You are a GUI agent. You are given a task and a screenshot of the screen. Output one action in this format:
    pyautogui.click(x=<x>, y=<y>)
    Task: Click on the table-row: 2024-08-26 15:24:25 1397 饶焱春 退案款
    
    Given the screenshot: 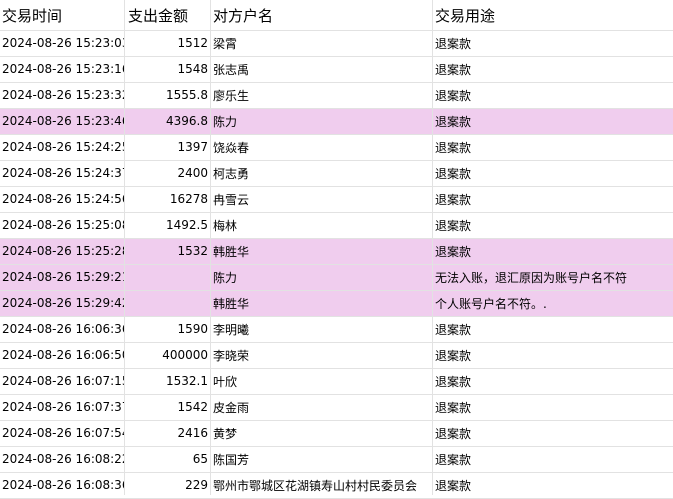 What is the action you would take?
    pyautogui.click(x=336, y=147)
    